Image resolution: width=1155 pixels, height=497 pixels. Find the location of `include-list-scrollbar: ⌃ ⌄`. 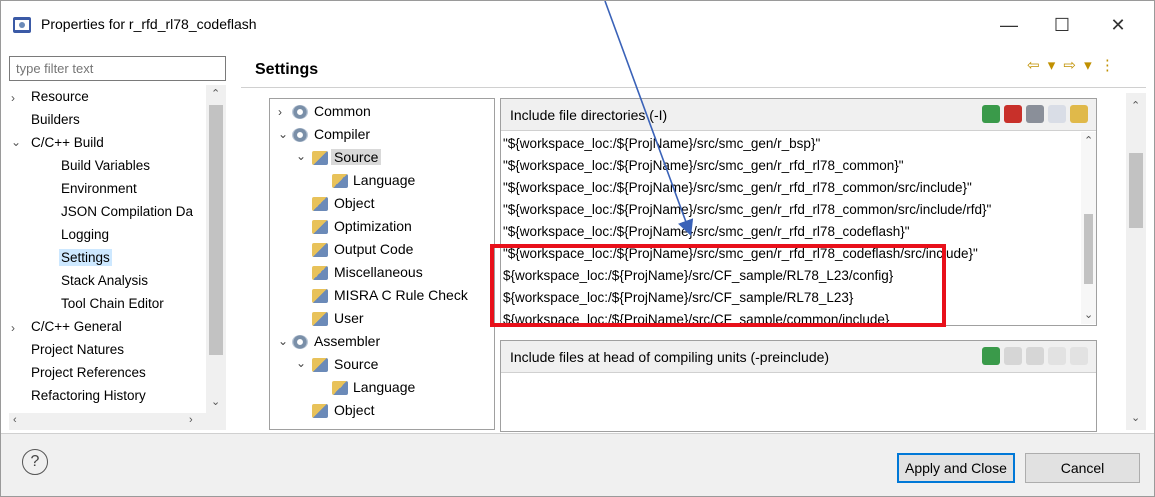

include-list-scrollbar: ⌃ ⌄ is located at coordinates (1088, 228).